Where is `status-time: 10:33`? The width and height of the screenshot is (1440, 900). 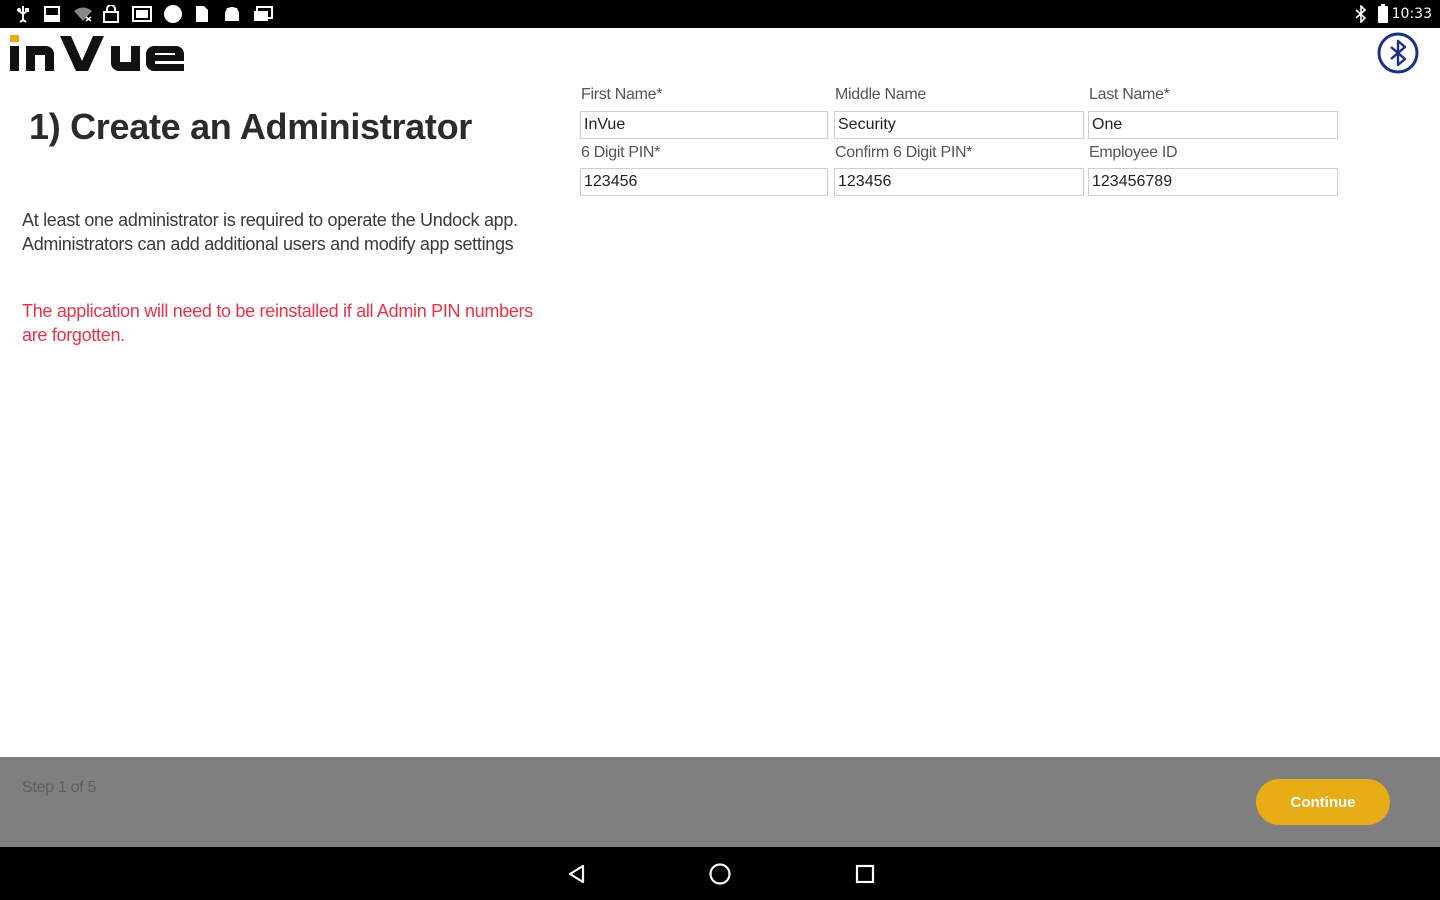
status-time: 10:33 is located at coordinates (1411, 14).